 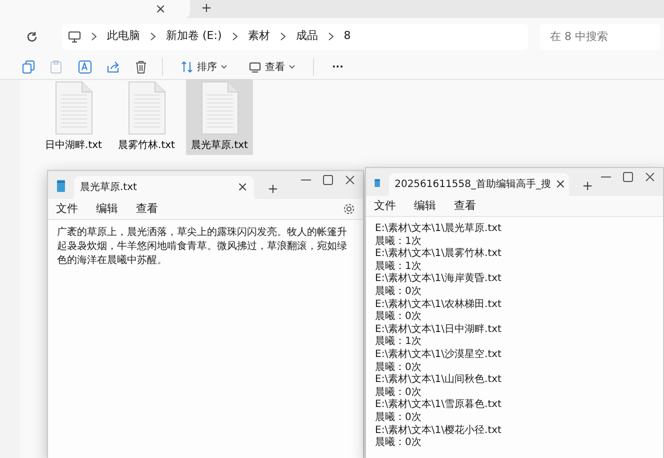 I want to click on copy-icon, so click(x=29, y=67).